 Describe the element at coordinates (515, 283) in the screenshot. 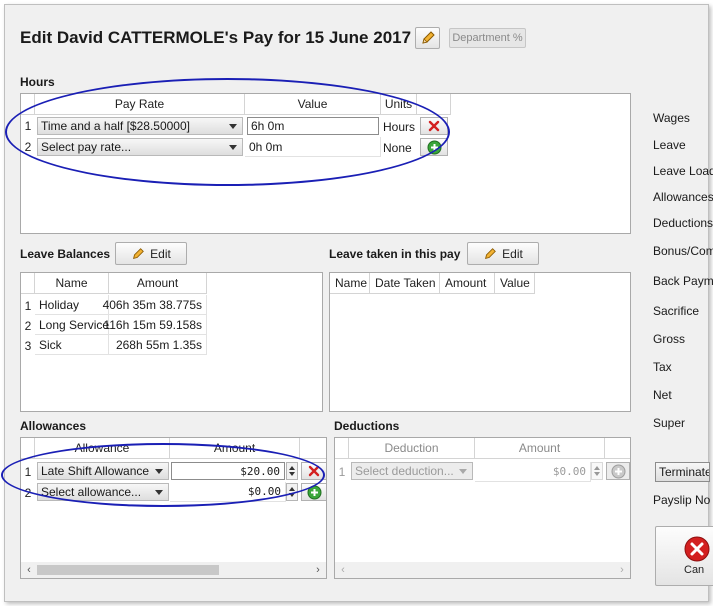

I see `leave-taken-col-value: Value` at that location.